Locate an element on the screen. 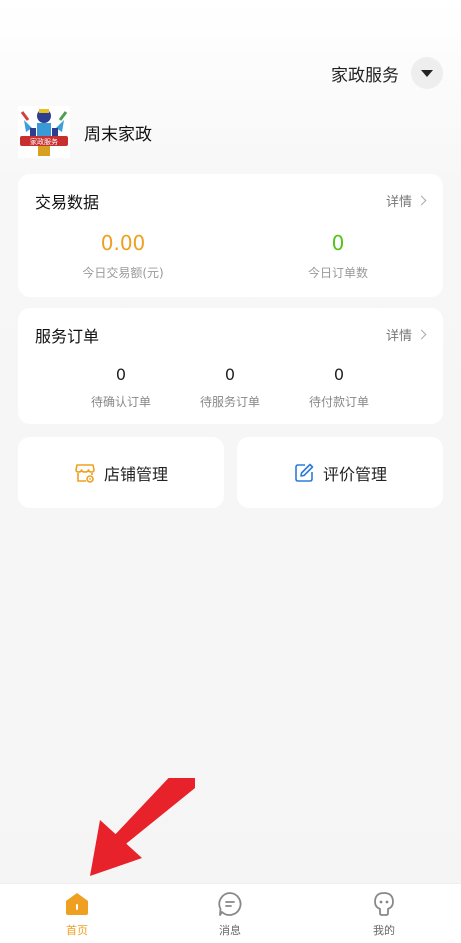 The width and height of the screenshot is (461, 943). red-arrow-annotation is located at coordinates (142, 827).